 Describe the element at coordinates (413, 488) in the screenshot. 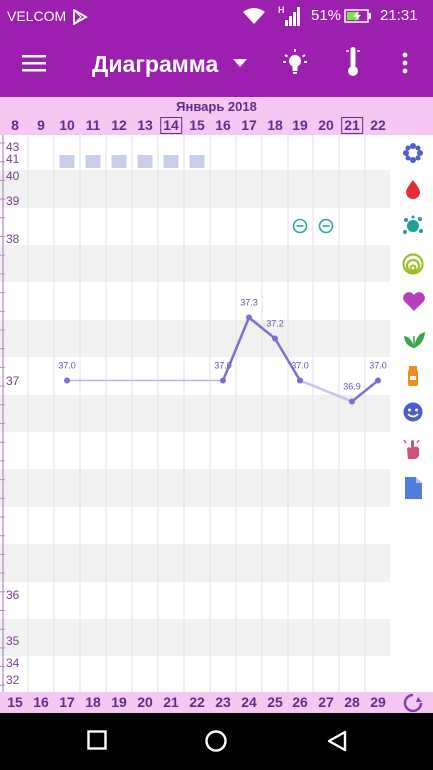

I see `document-icon` at that location.